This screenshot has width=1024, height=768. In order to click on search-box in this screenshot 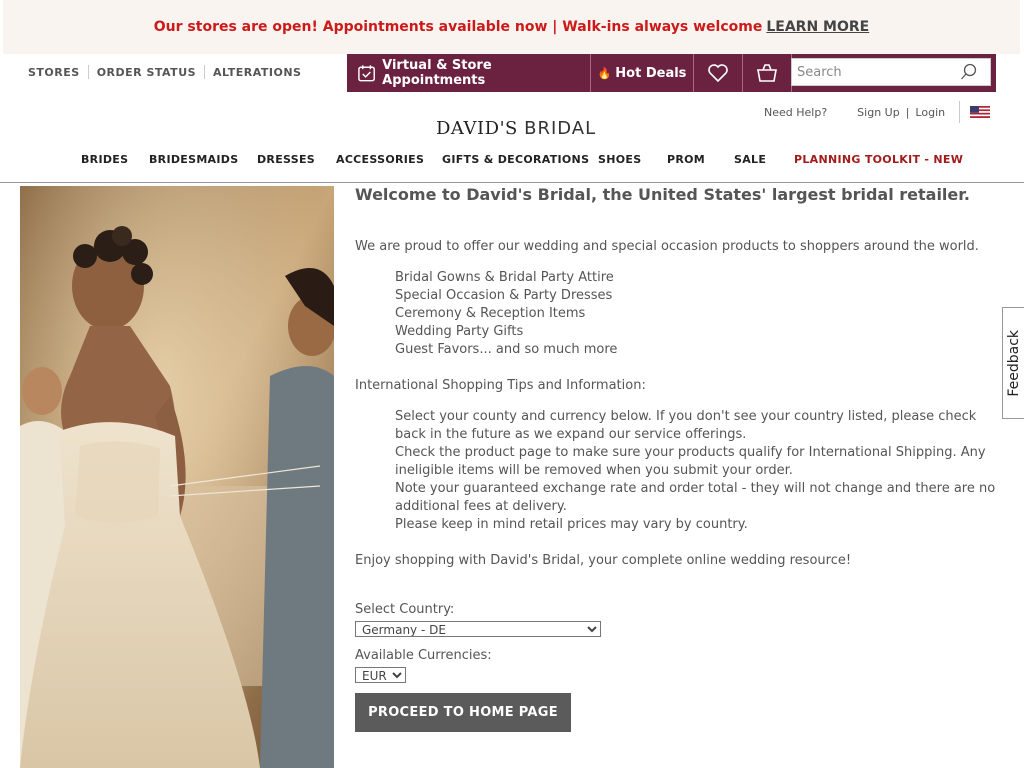, I will do `click(891, 72)`.